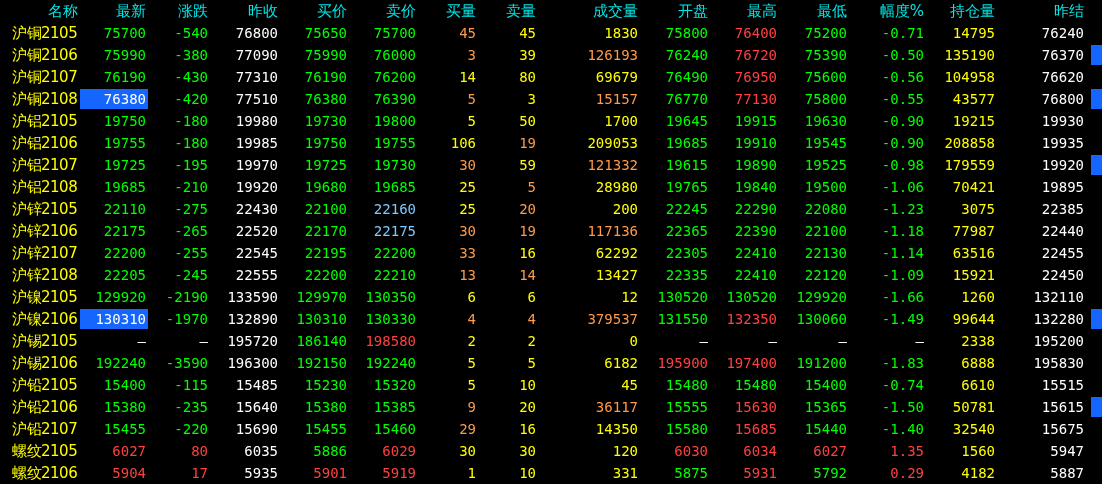 The image size is (1102, 484). Describe the element at coordinates (321, 319) in the screenshot. I see `table-cell-text: 130310` at that location.